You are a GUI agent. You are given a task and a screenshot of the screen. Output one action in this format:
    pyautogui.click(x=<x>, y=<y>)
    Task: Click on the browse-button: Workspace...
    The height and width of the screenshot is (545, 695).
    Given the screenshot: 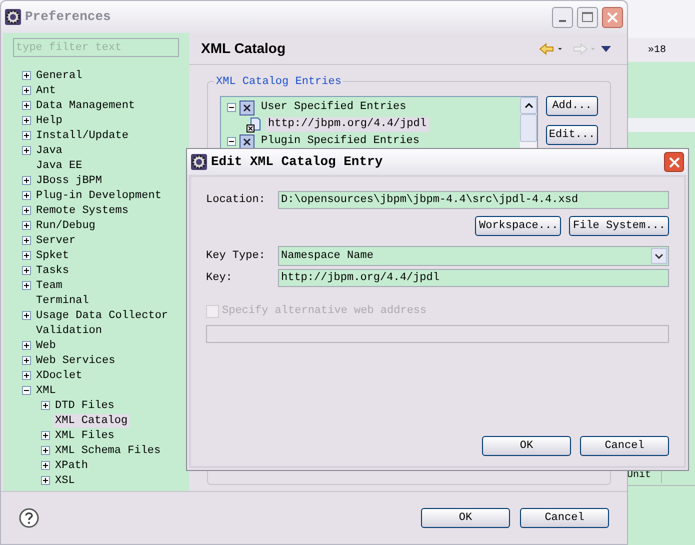 What is the action you would take?
    pyautogui.click(x=518, y=226)
    